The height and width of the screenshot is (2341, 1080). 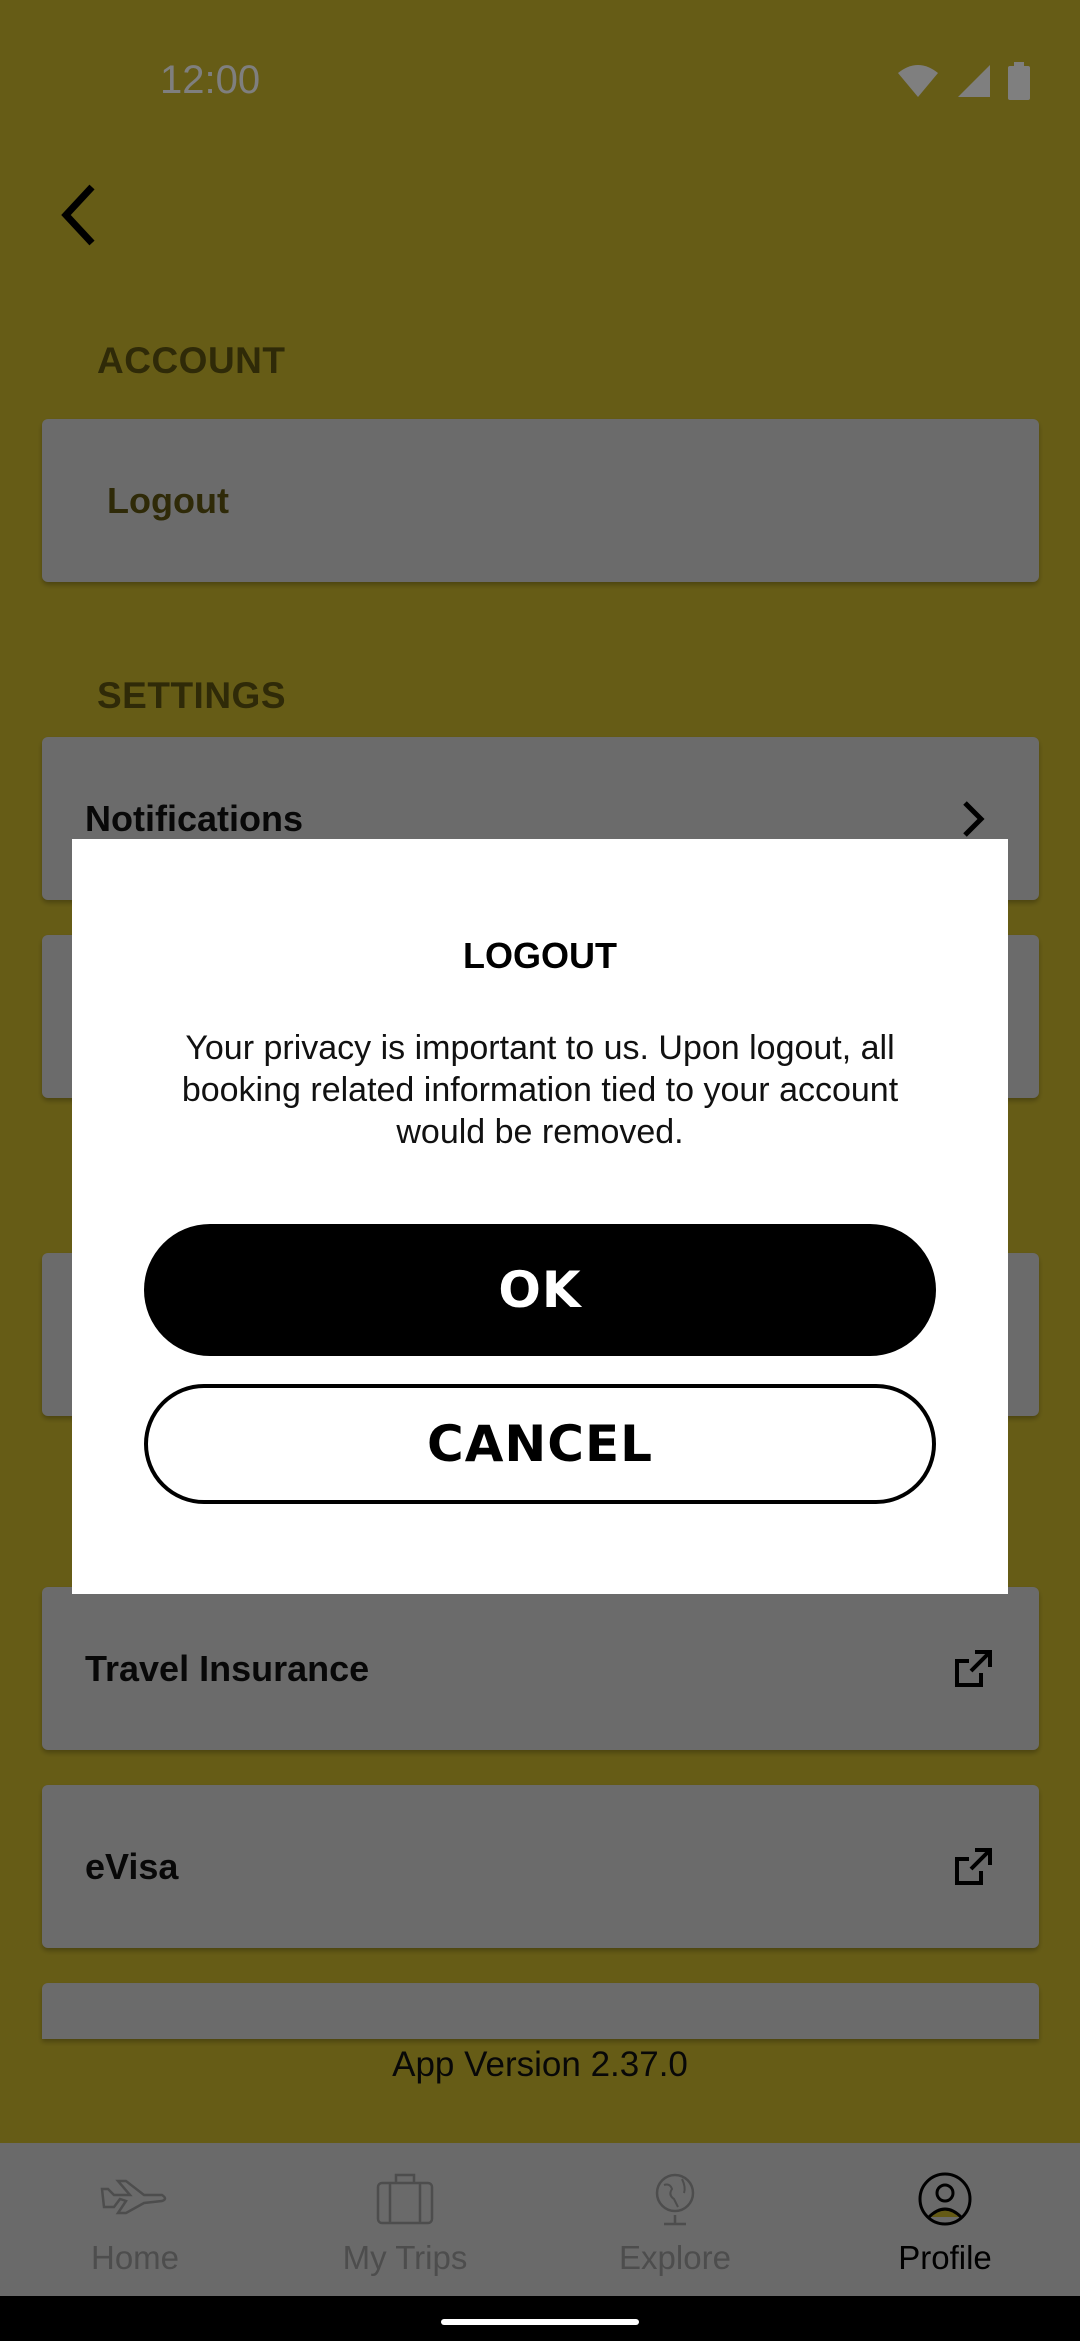 What do you see at coordinates (540, 955) in the screenshot?
I see `dialog-title: LOGOUT` at bounding box center [540, 955].